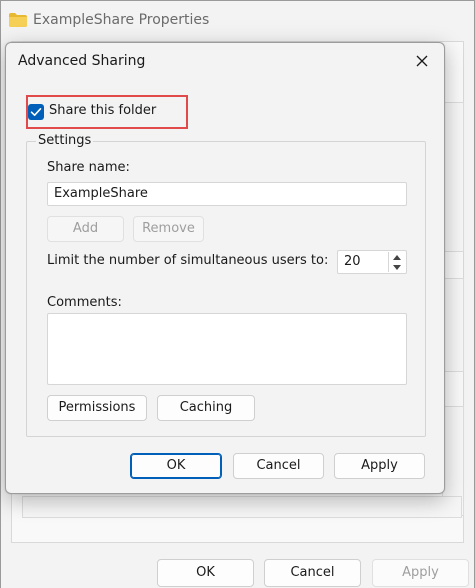  I want to click on share-folder-highlight: Share this folder, so click(107, 112).